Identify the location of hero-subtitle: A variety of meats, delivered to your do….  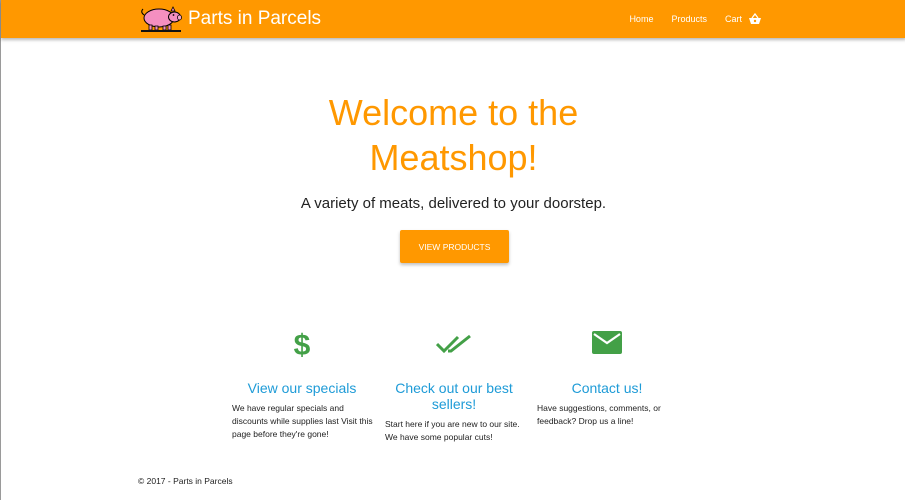
(453, 203).